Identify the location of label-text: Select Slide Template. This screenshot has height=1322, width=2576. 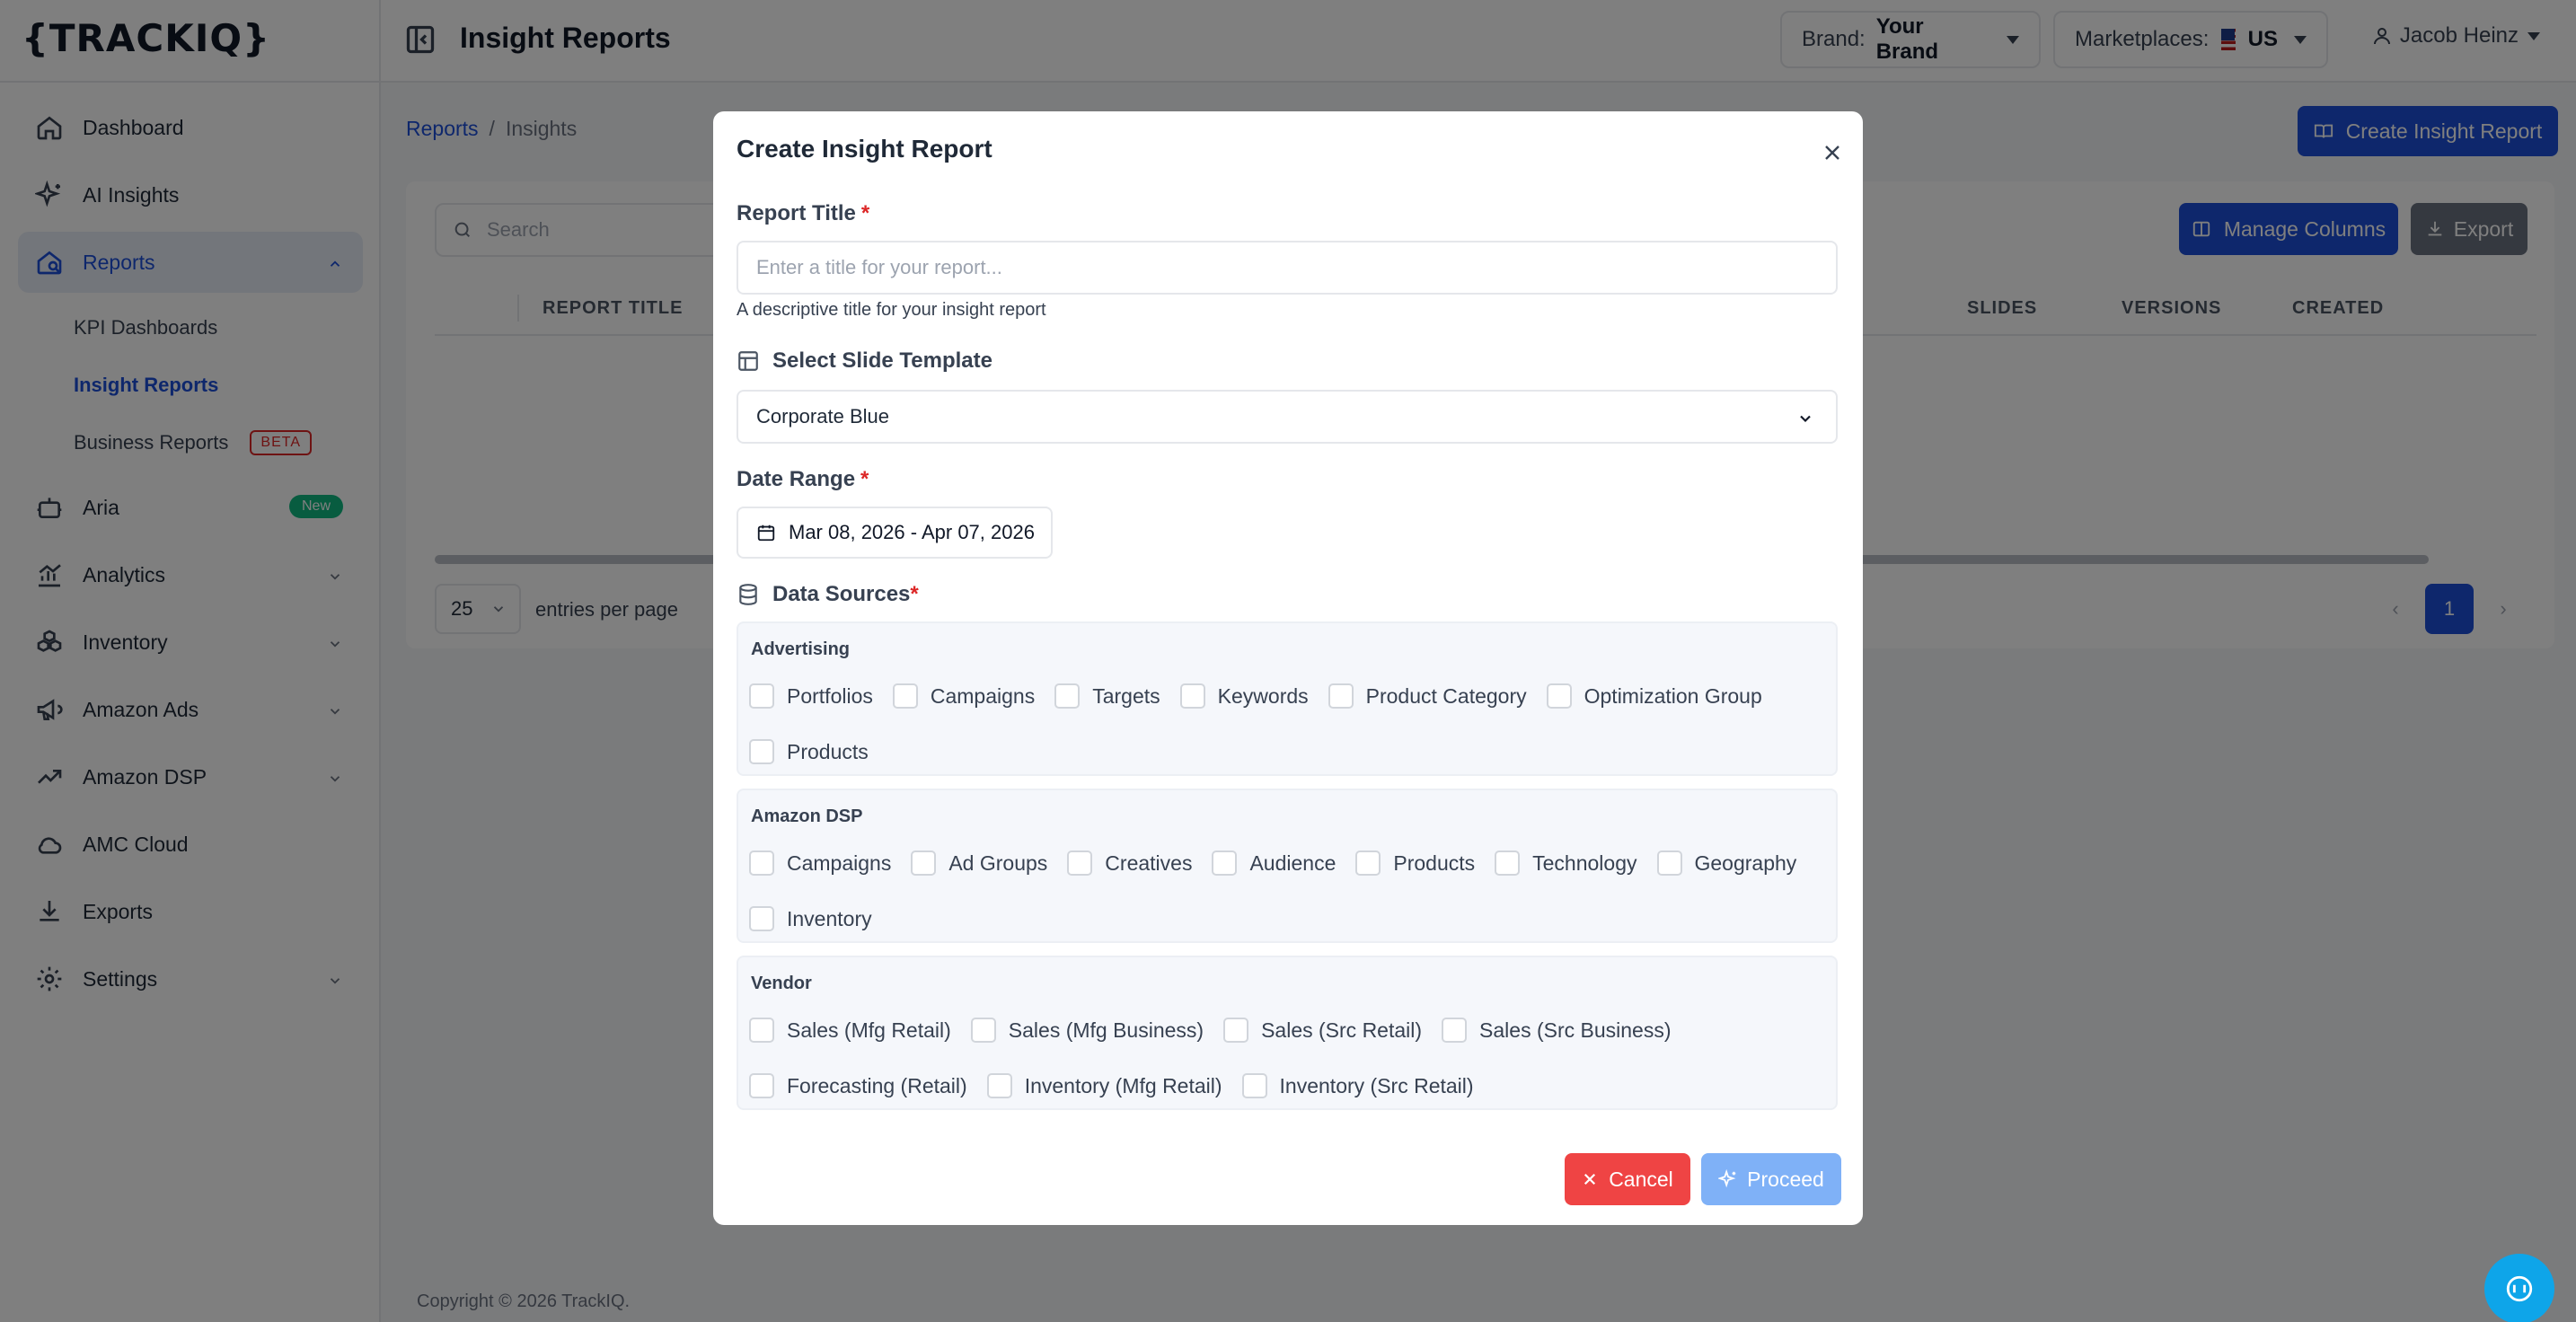
(882, 360).